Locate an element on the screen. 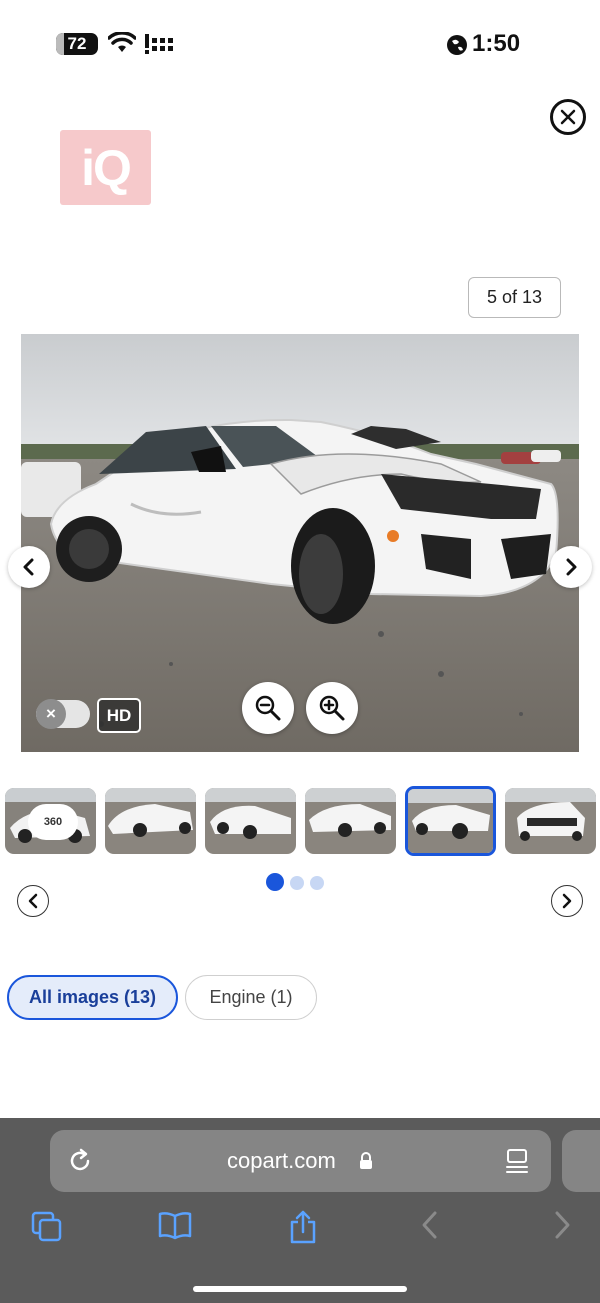 This screenshot has width=600, height=1303. bookmarks-icon is located at coordinates (175, 1226).